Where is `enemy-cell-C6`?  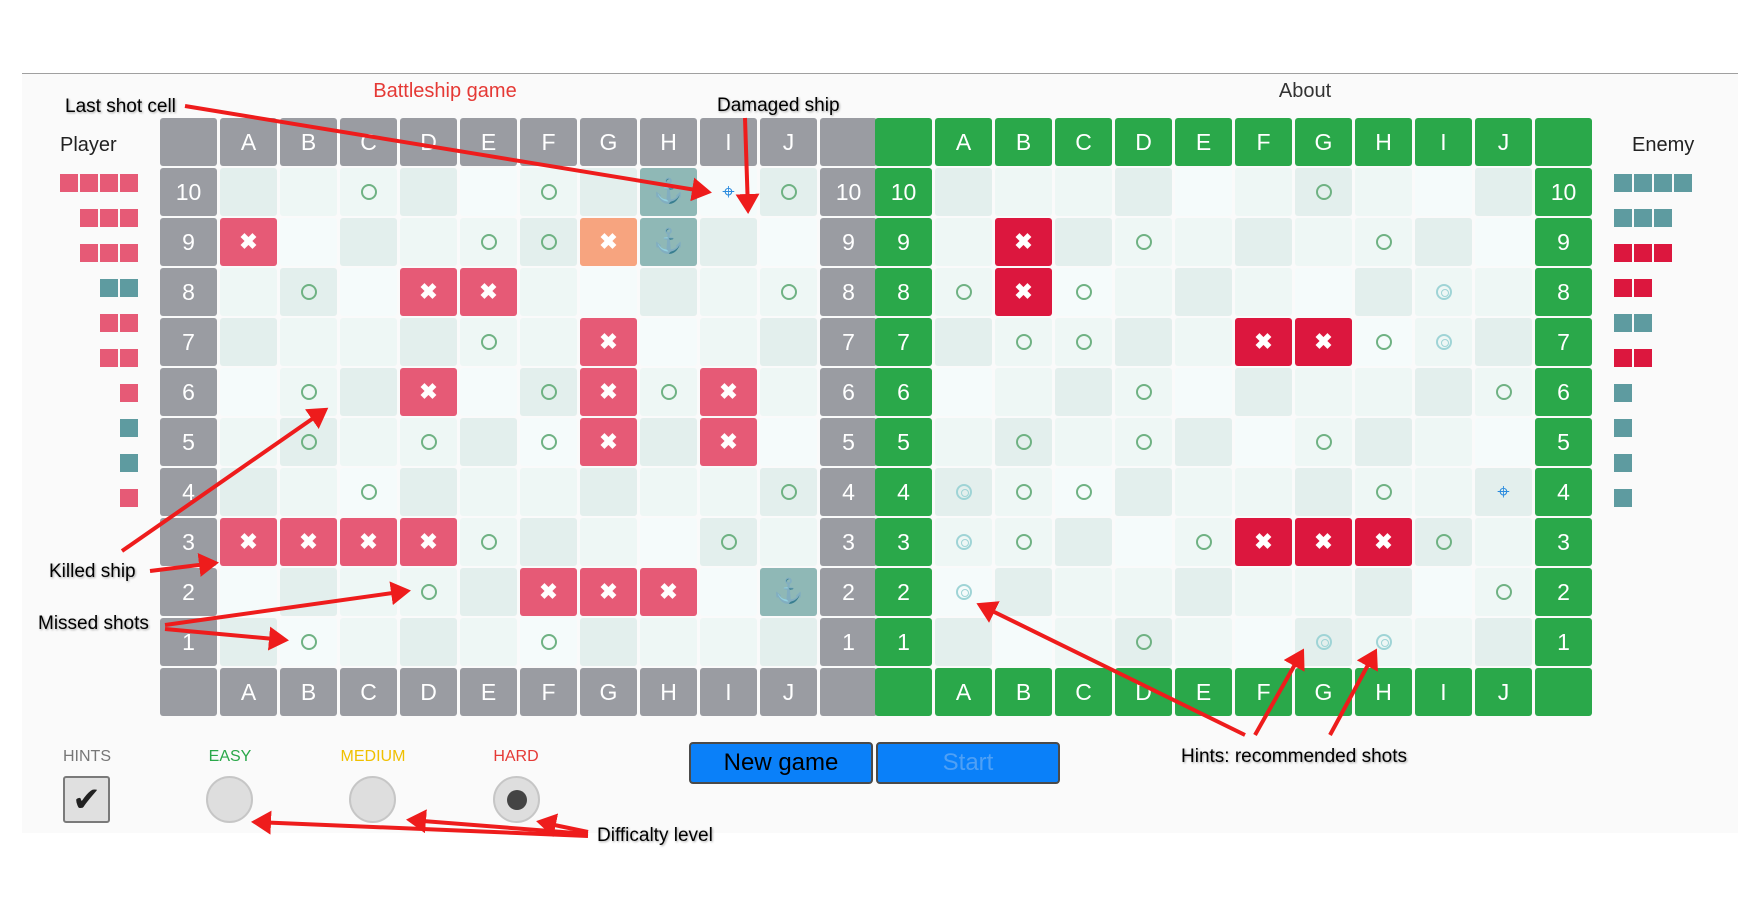 enemy-cell-C6 is located at coordinates (1083, 392).